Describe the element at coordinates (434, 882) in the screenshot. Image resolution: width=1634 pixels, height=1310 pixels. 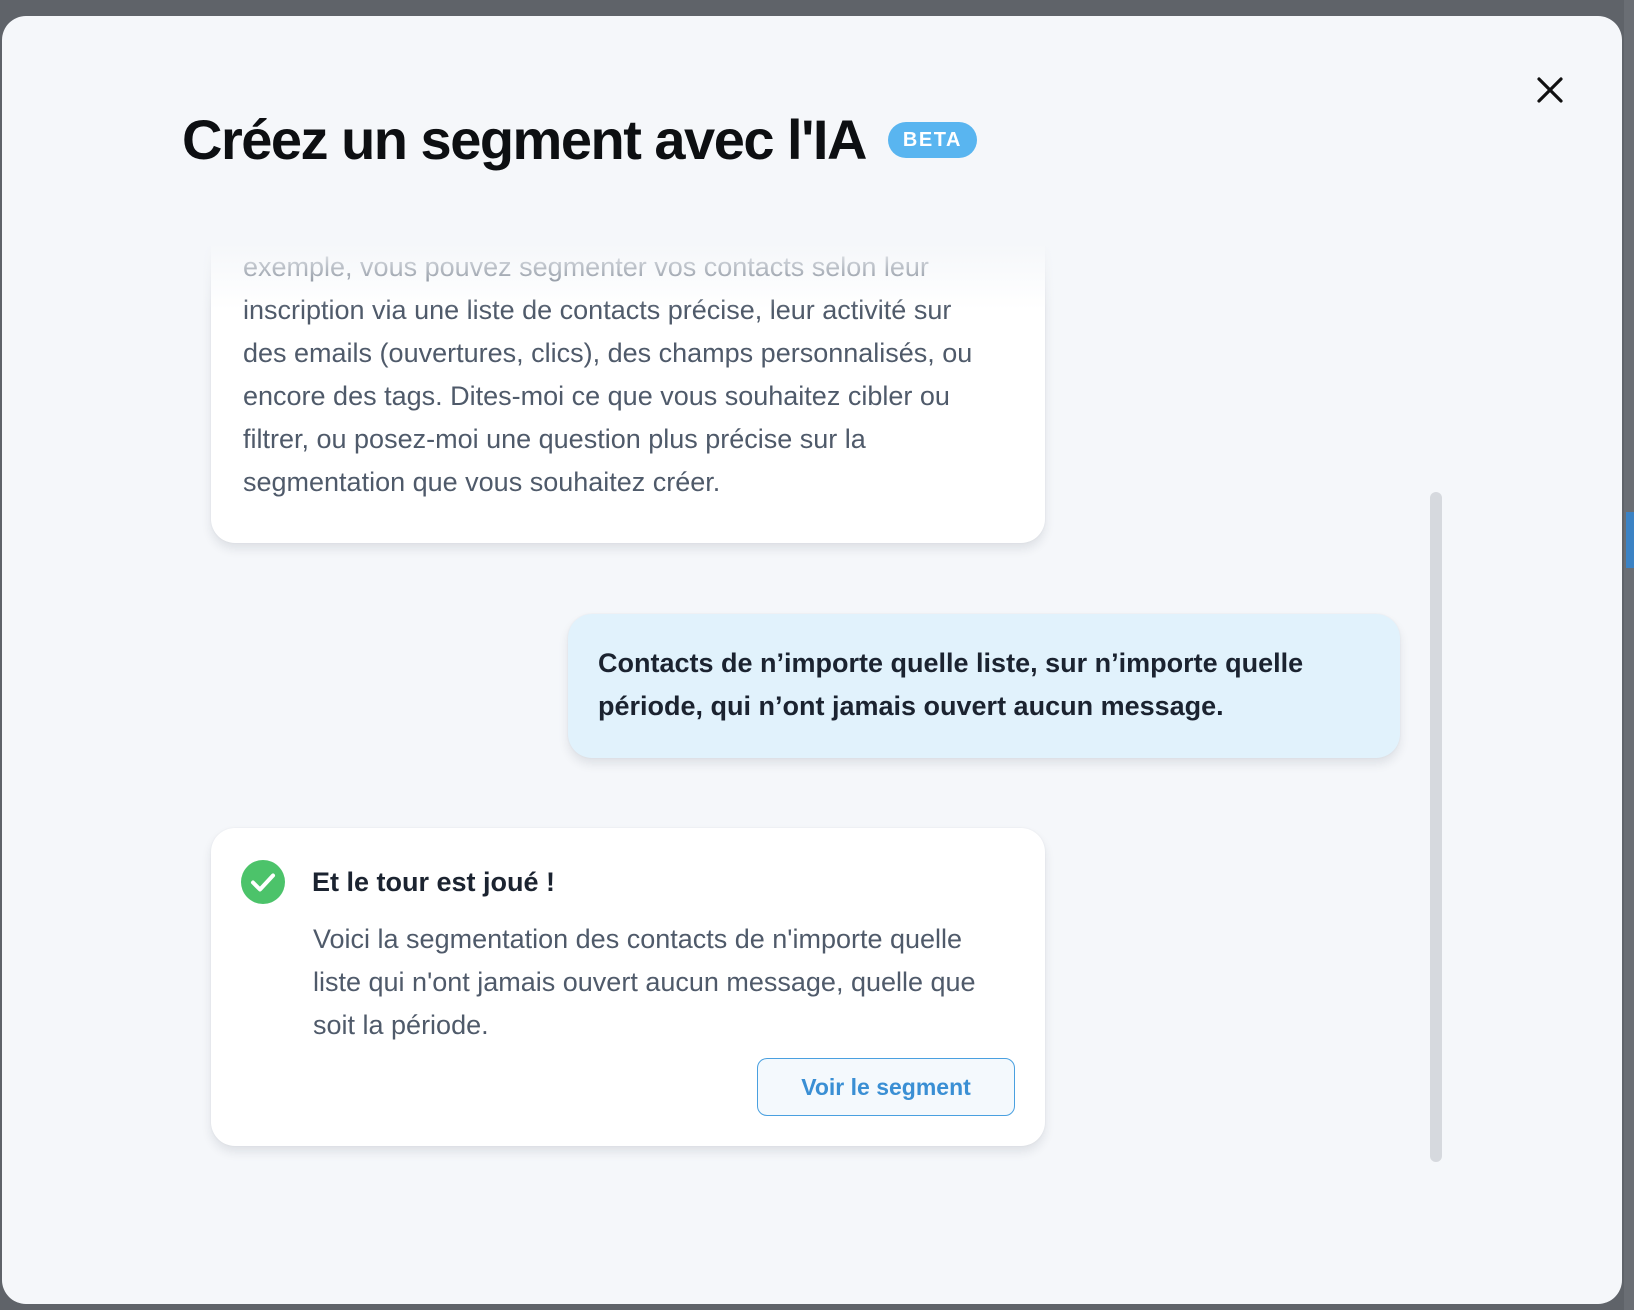
I see `result-title: Et le tour est joué !` at that location.